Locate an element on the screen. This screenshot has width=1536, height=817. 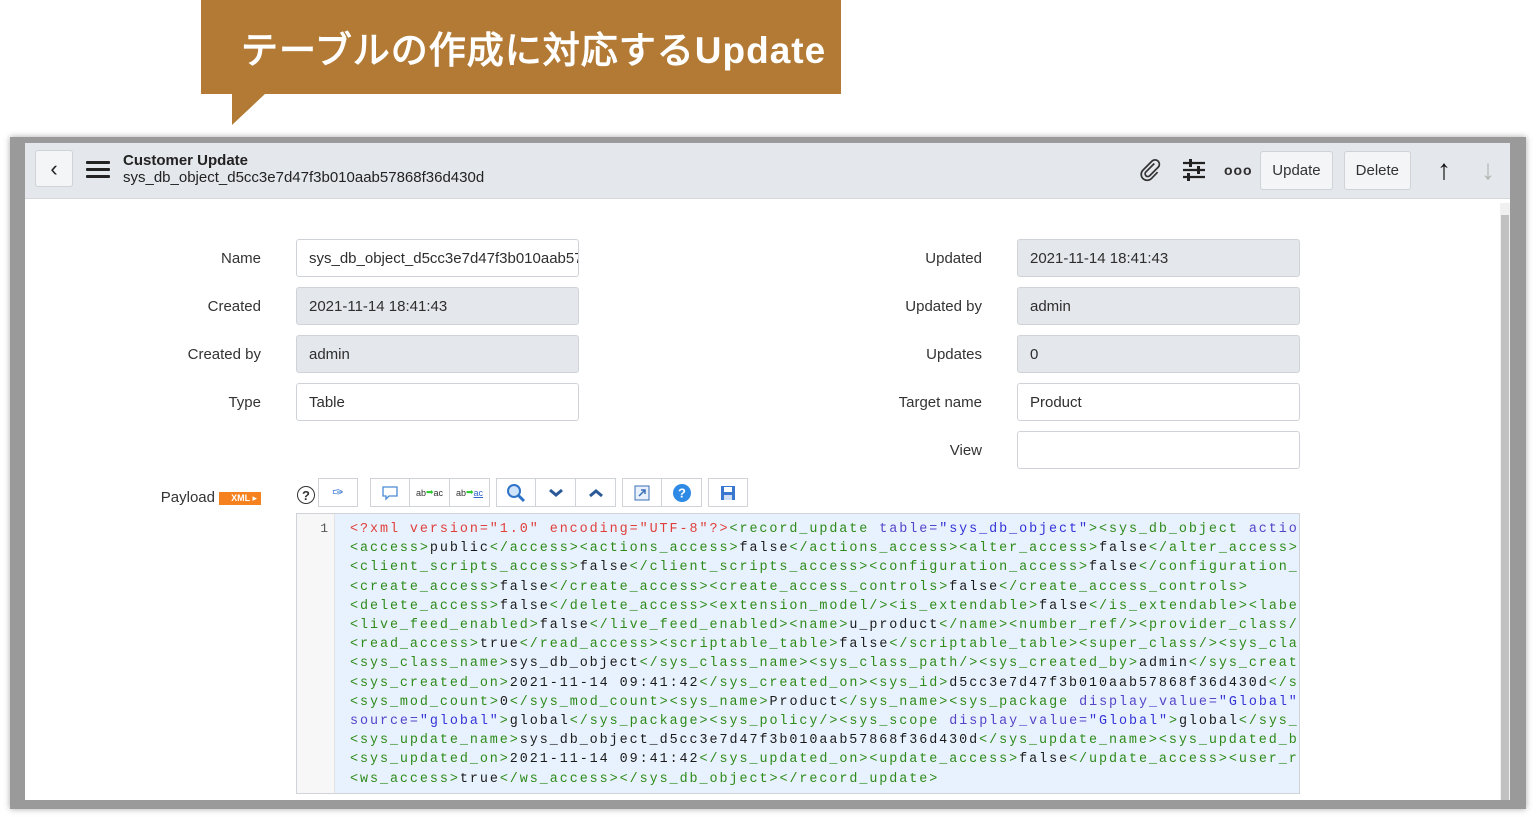
menu-icon is located at coordinates (98, 170).